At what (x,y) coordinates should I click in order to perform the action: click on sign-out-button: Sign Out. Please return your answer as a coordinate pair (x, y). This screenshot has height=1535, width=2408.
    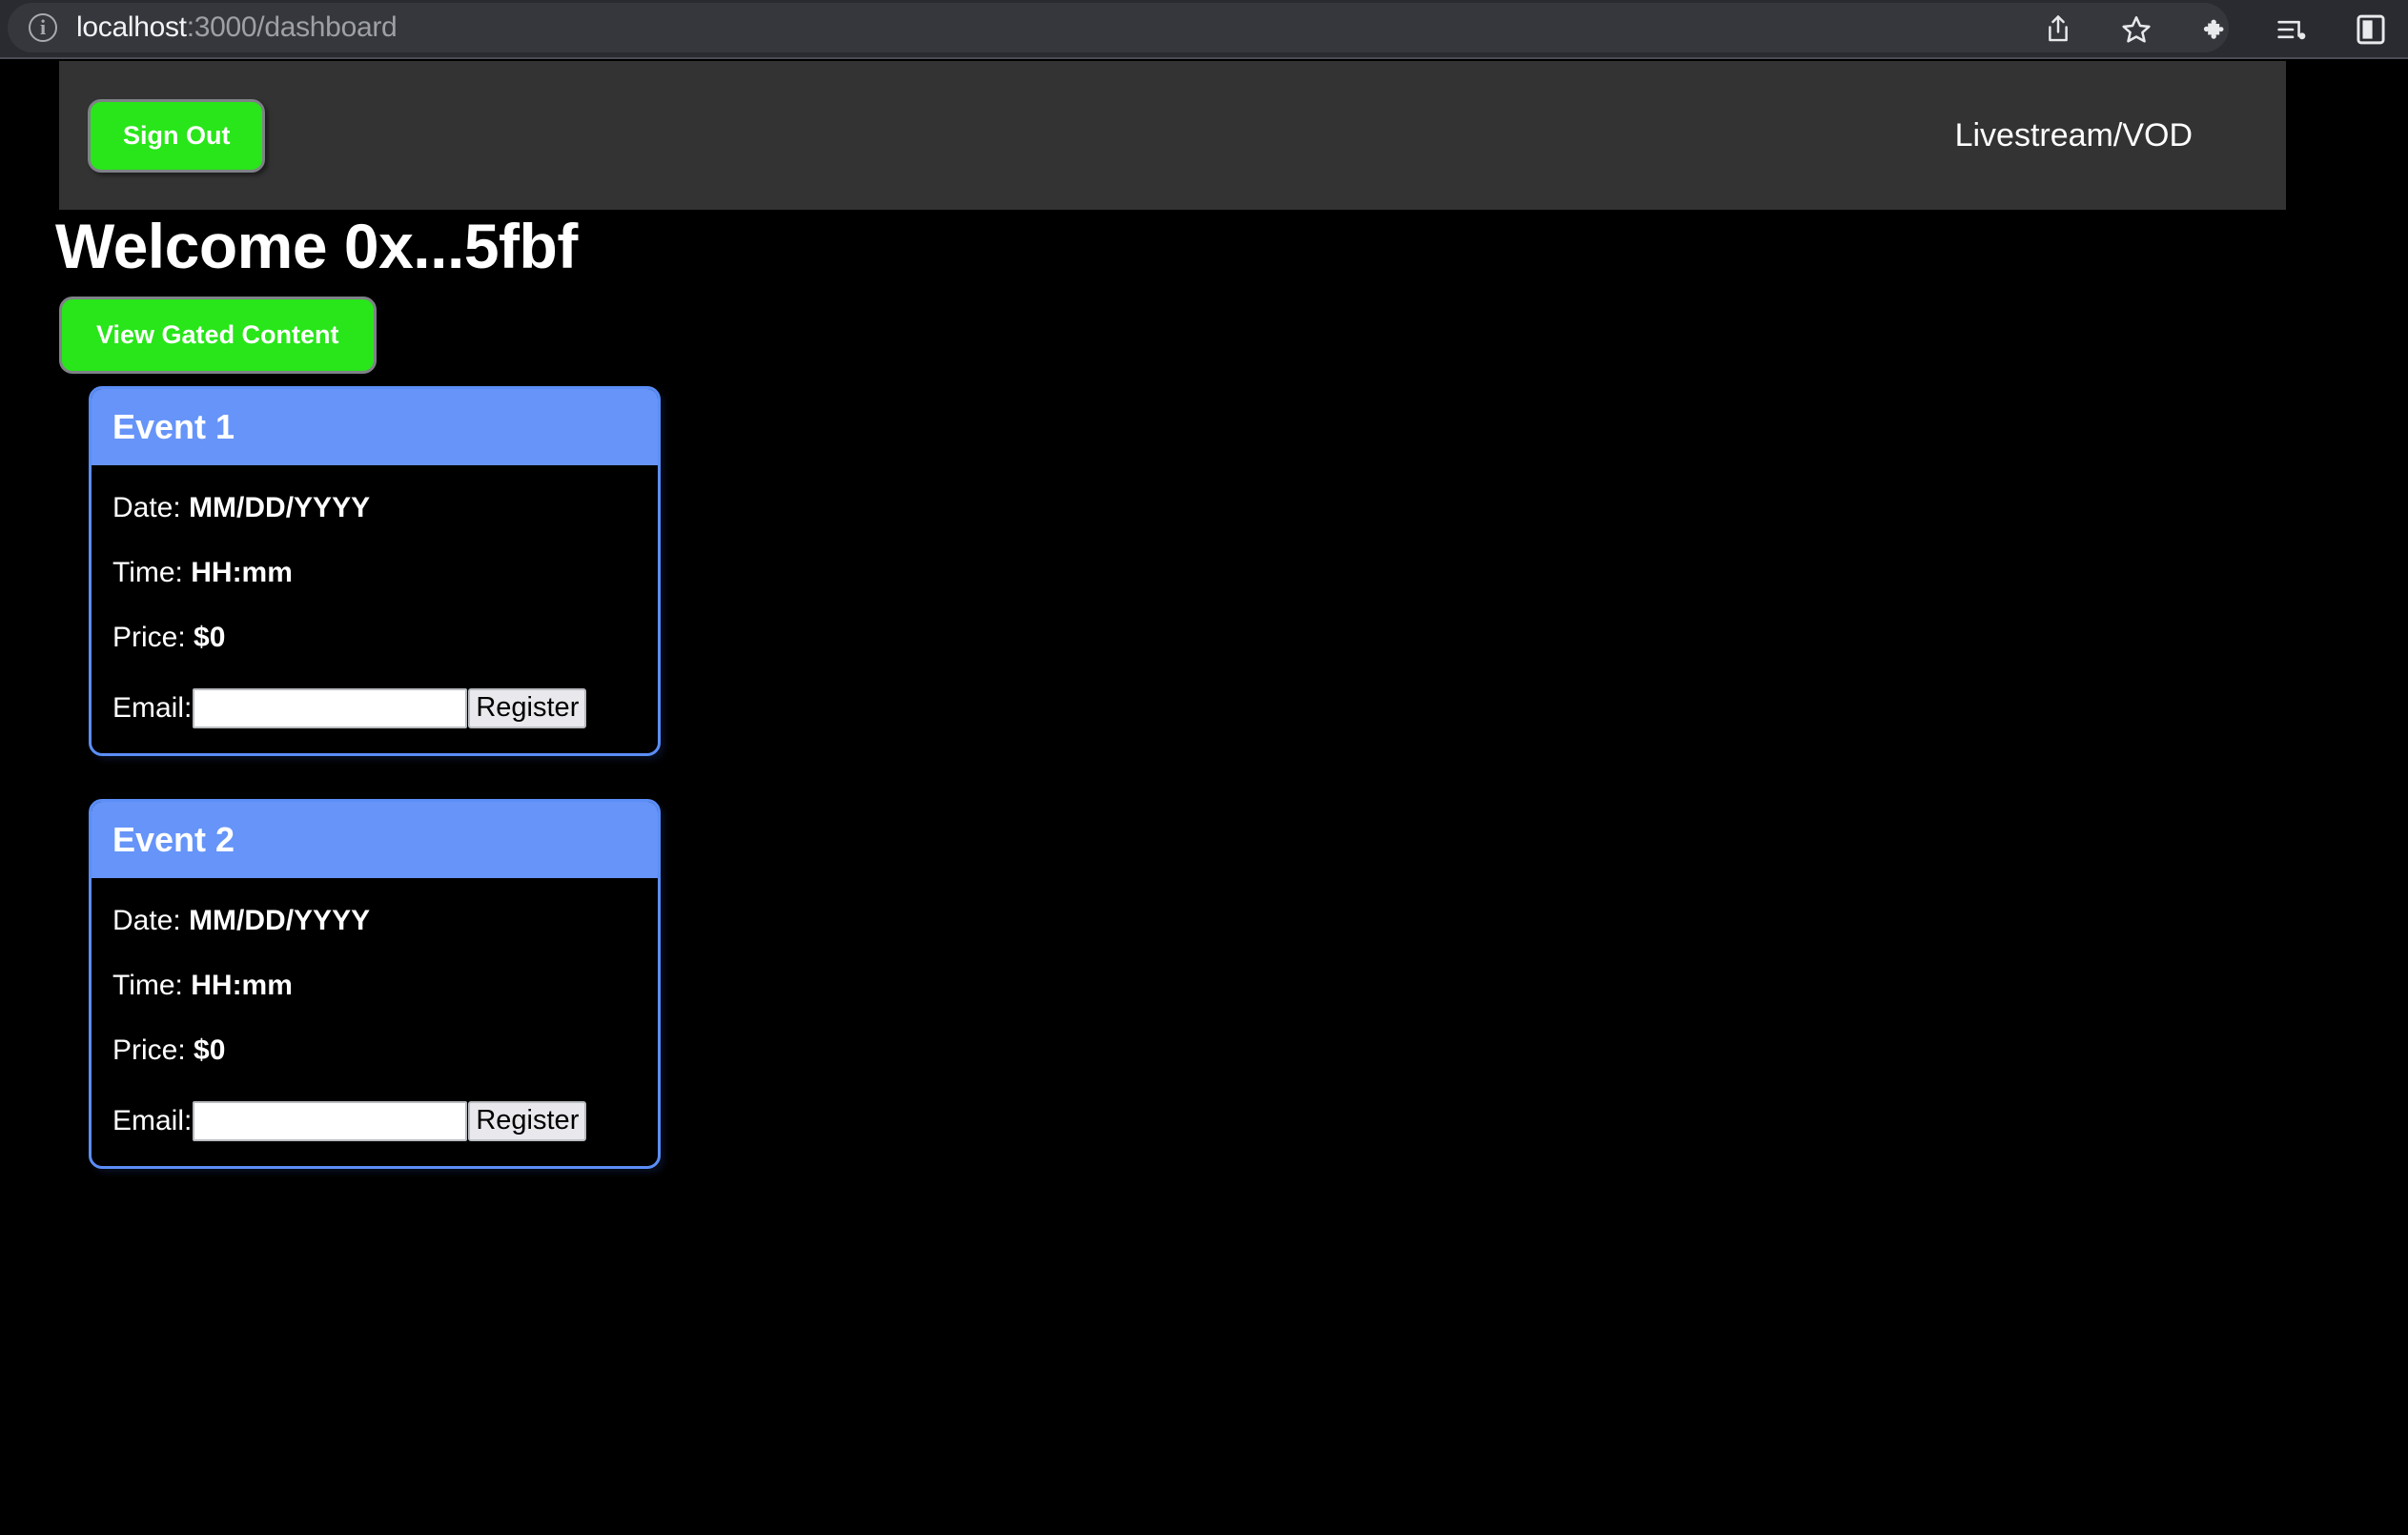
    Looking at the image, I should click on (177, 135).